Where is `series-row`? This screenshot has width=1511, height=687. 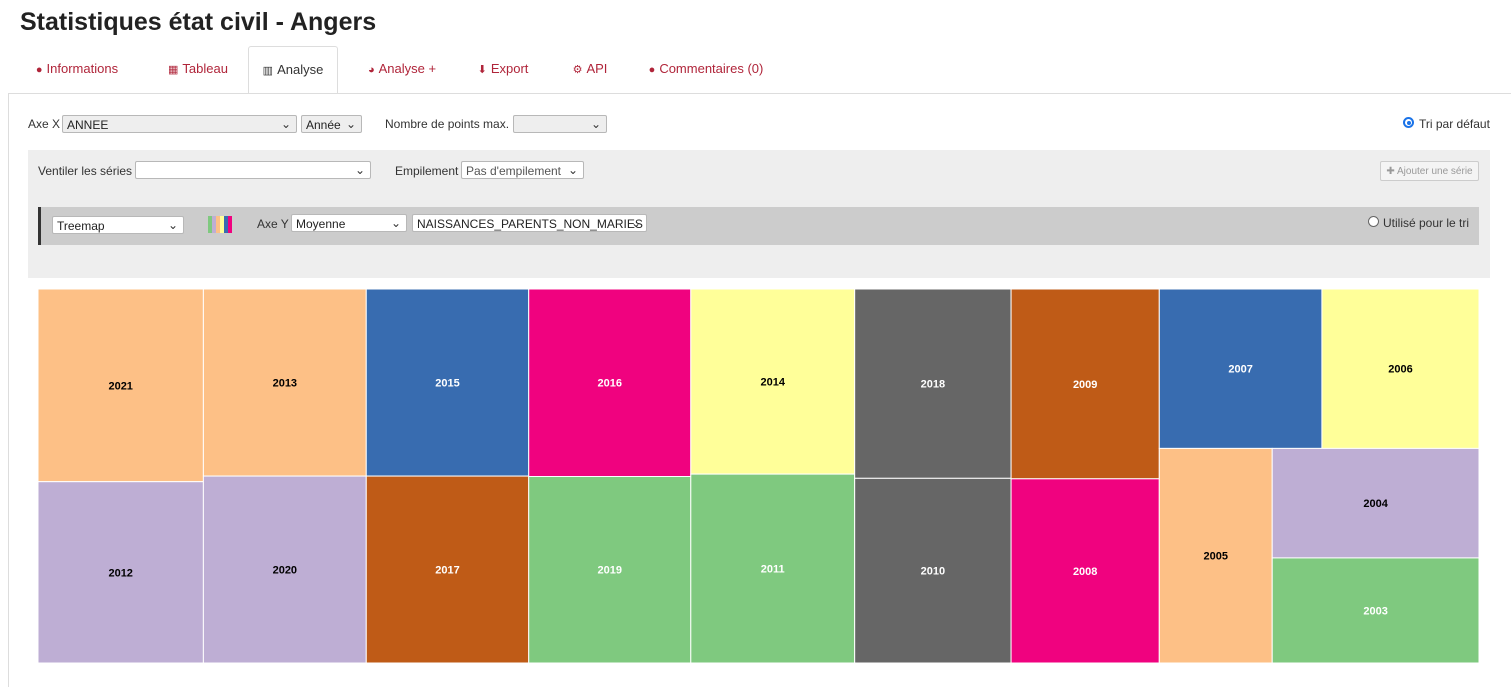 series-row is located at coordinates (758, 226).